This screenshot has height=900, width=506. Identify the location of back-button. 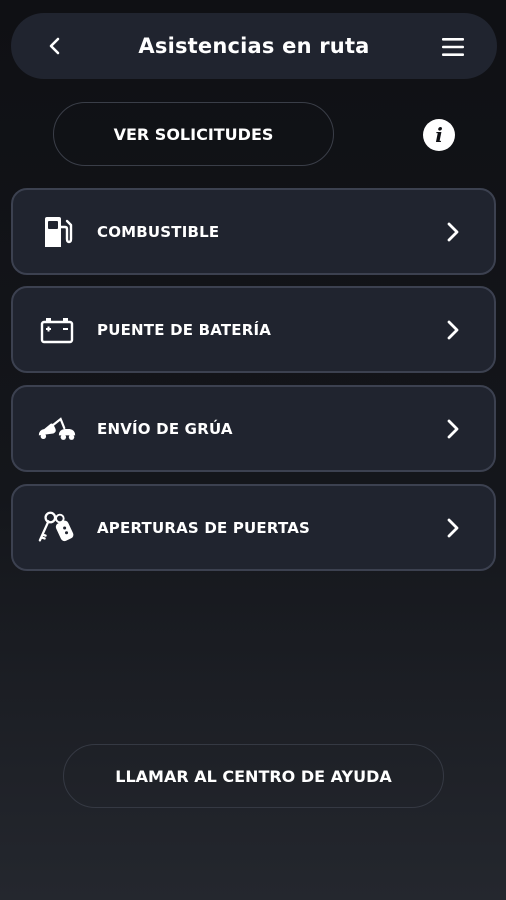
(55, 46).